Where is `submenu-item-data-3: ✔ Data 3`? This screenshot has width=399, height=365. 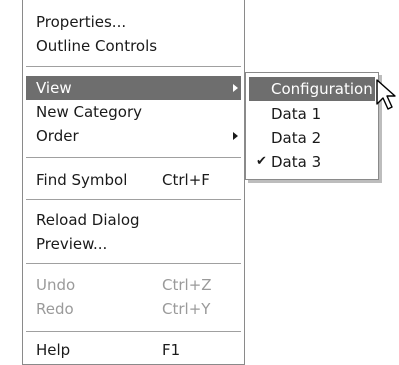
submenu-item-data-3: ✔ Data 3 is located at coordinates (312, 162).